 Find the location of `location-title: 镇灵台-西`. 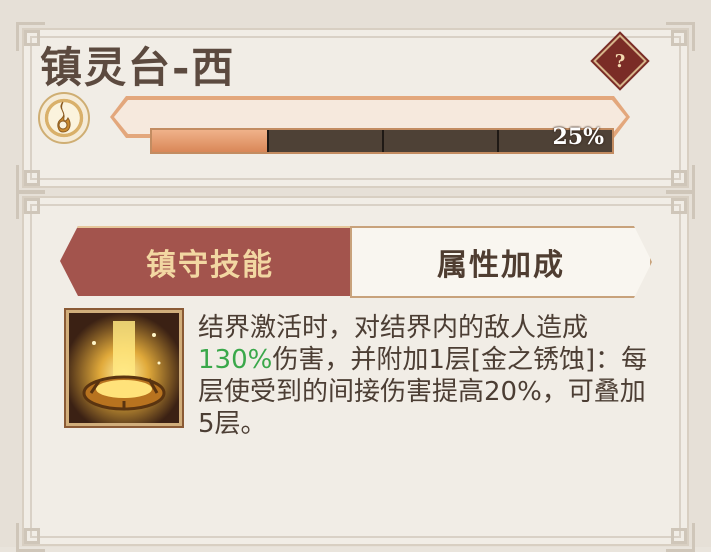

location-title: 镇灵台-西 is located at coordinates (138, 67).